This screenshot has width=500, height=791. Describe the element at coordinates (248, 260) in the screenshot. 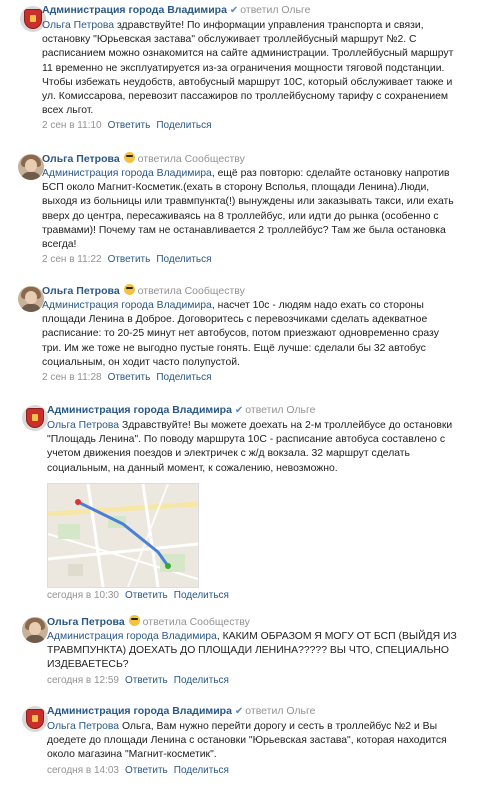

I see `comment-meta: 2 сен в 11:22 Ответить Поделиться` at that location.